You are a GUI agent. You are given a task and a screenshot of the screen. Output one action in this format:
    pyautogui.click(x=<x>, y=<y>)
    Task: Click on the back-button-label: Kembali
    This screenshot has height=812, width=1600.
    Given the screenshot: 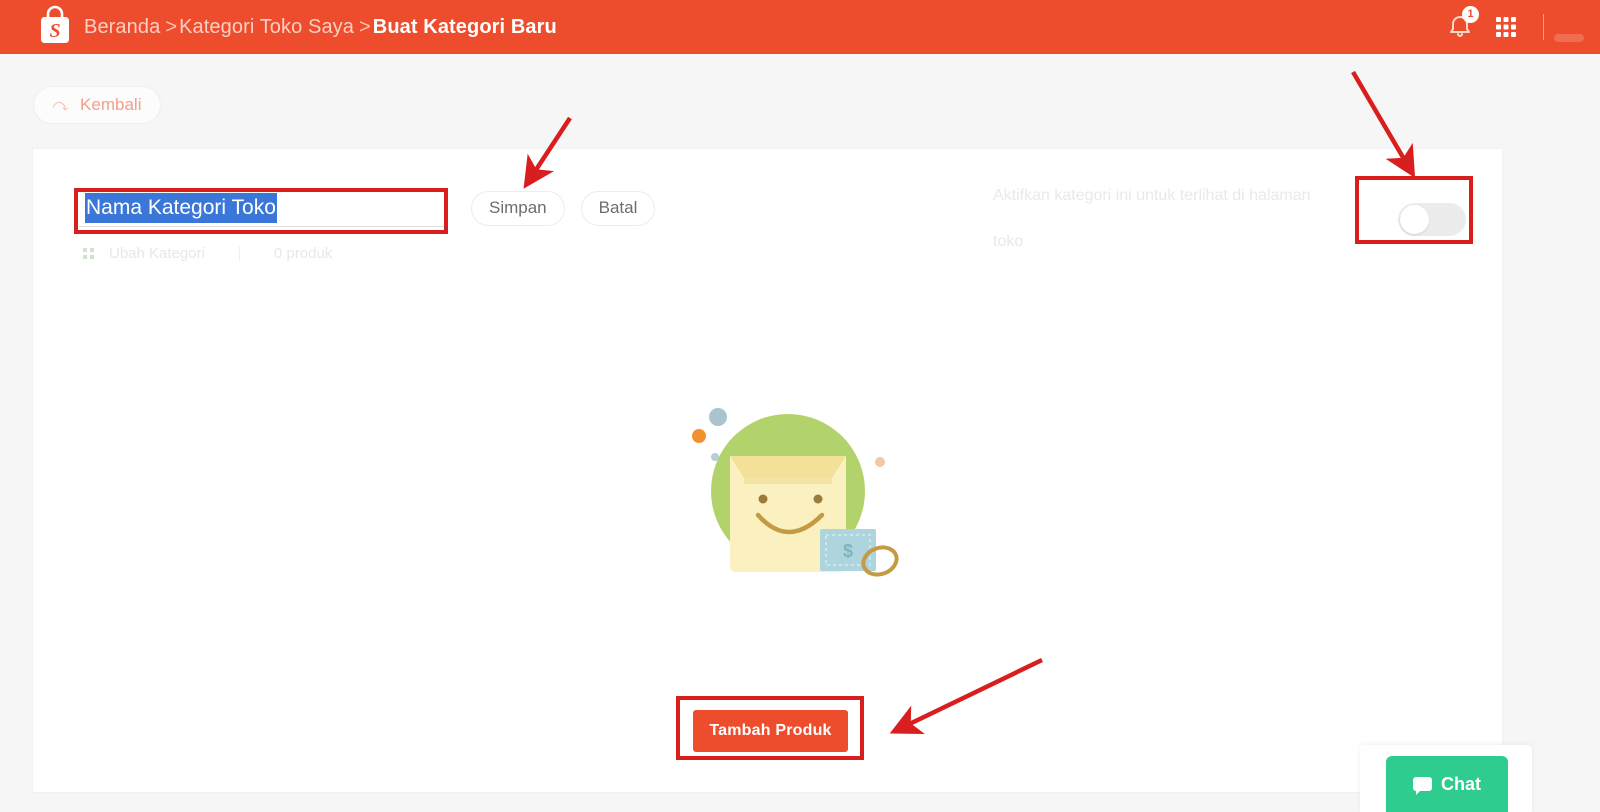 What is the action you would take?
    pyautogui.click(x=111, y=104)
    